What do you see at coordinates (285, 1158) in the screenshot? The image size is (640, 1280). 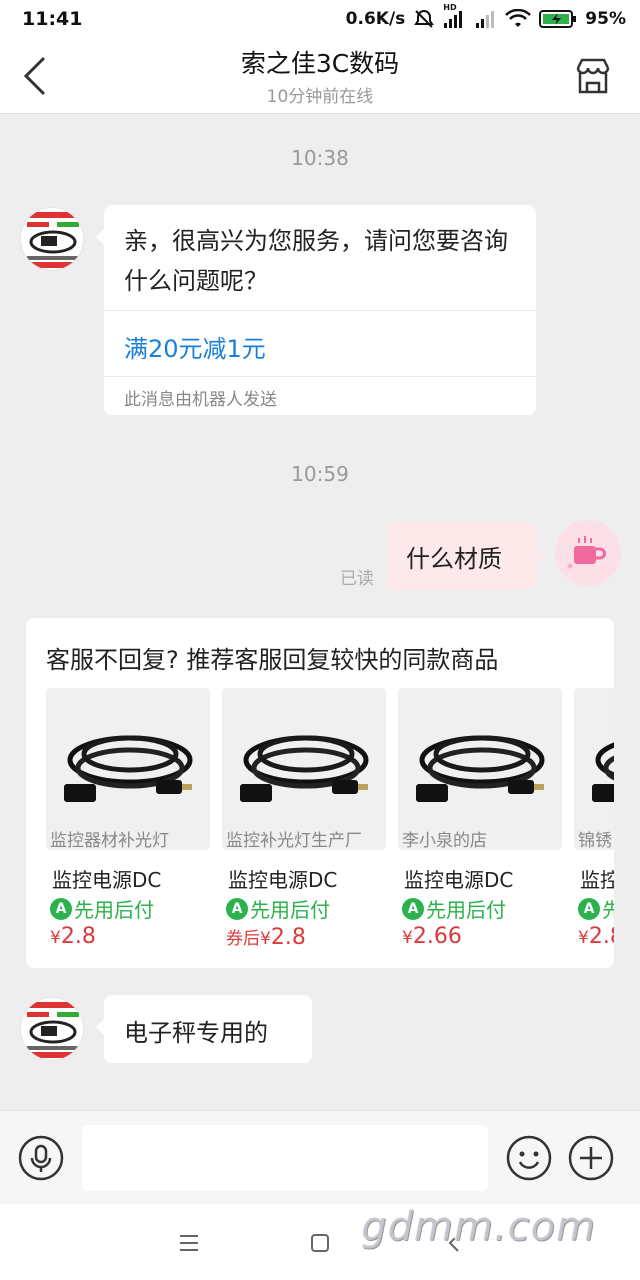 I see `message-input` at bounding box center [285, 1158].